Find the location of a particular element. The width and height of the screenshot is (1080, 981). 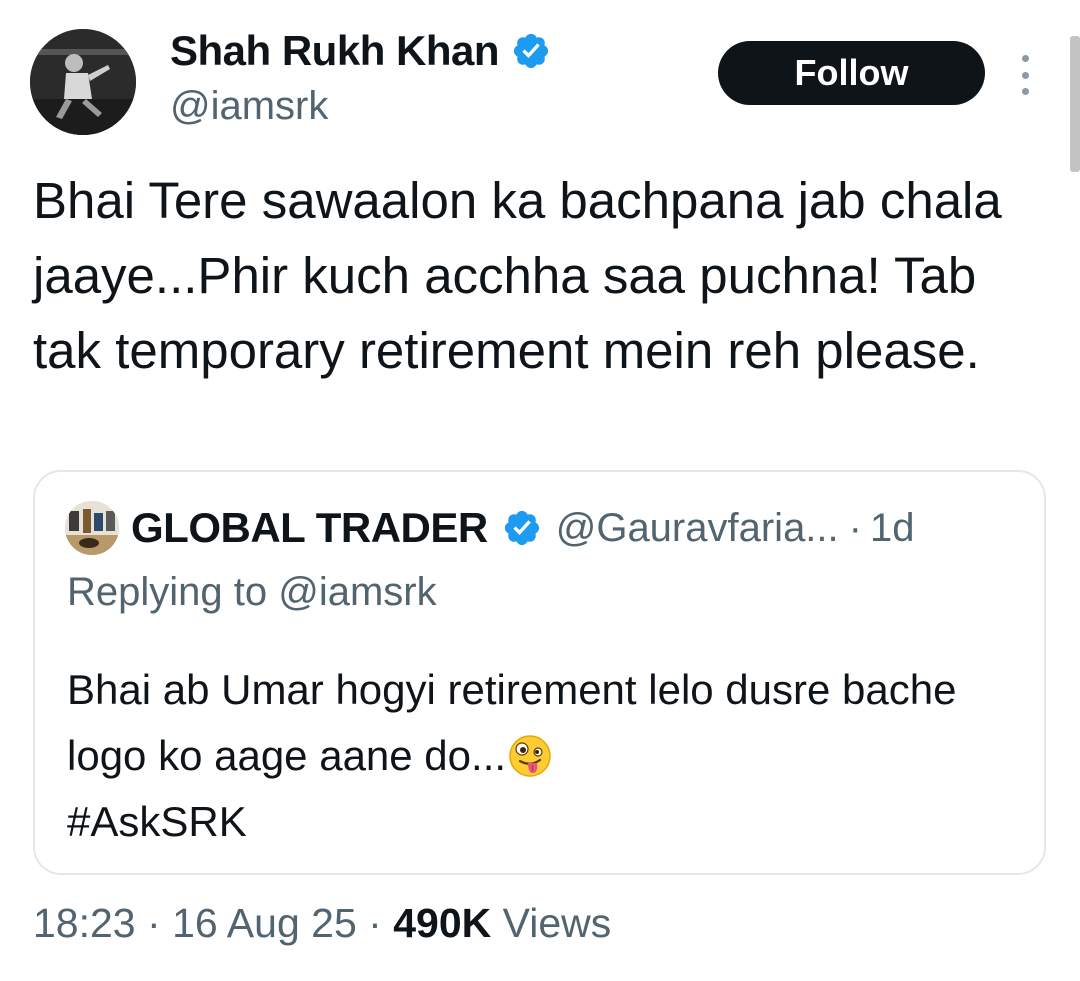

replying-to: Replying to @iamsrk is located at coordinates (252, 592).